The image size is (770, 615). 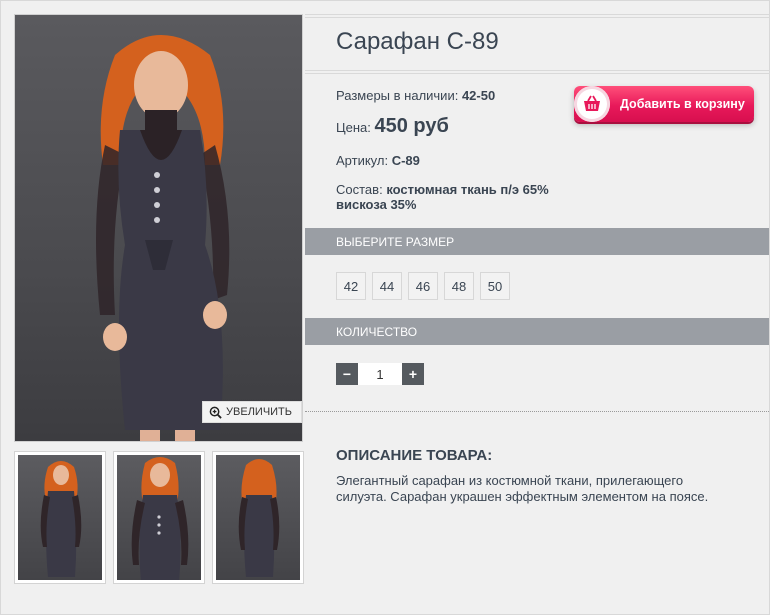 I want to click on thumbnail-back-image, so click(x=259, y=518).